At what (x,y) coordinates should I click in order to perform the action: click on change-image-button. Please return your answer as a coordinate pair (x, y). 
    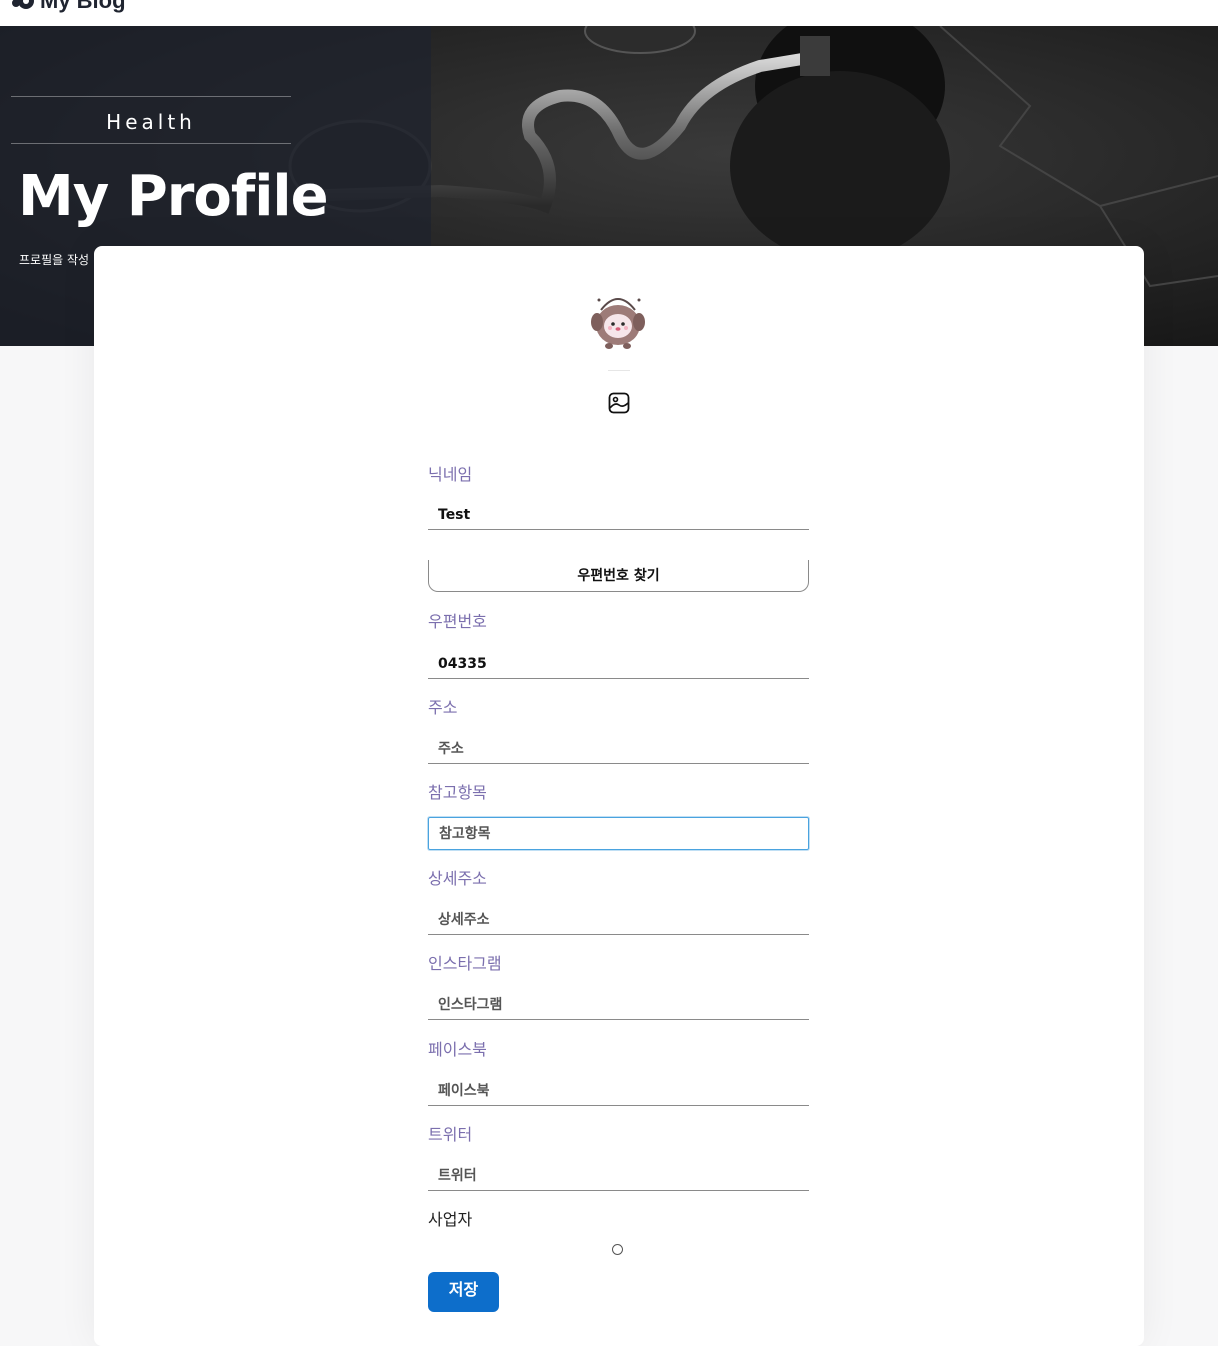
    Looking at the image, I should click on (619, 403).